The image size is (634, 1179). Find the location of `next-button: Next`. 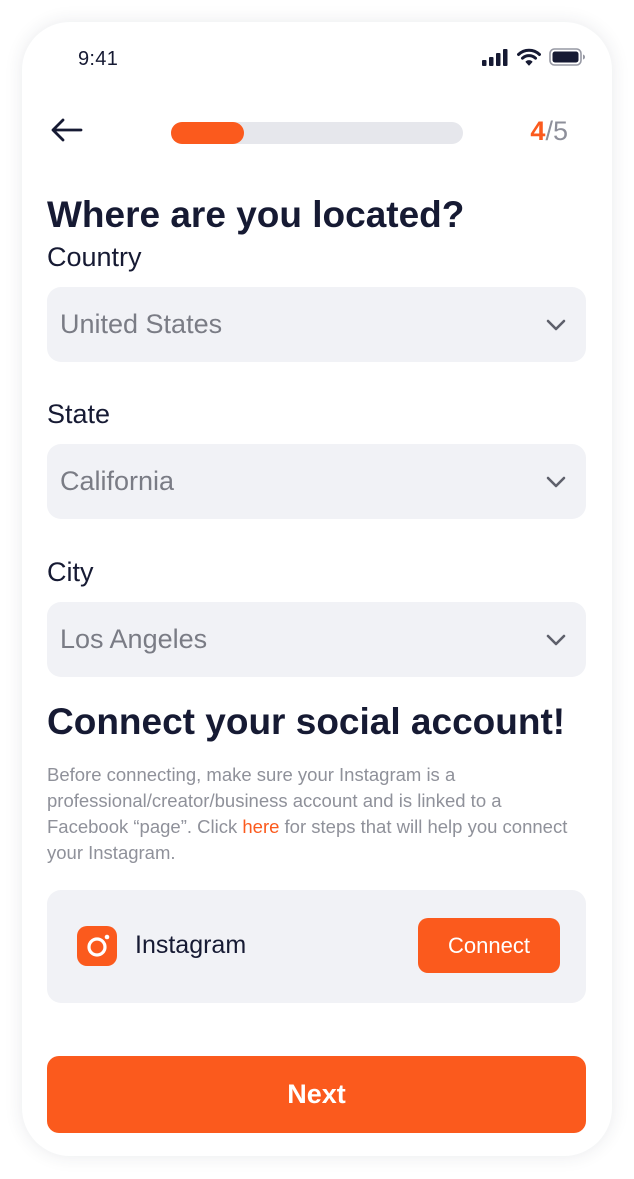

next-button: Next is located at coordinates (316, 1094).